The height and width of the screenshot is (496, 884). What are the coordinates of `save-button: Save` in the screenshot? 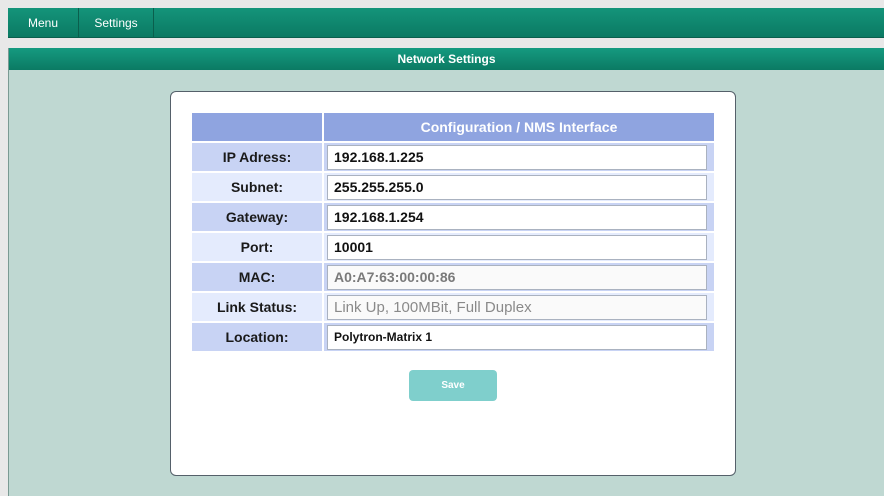 It's located at (453, 385).